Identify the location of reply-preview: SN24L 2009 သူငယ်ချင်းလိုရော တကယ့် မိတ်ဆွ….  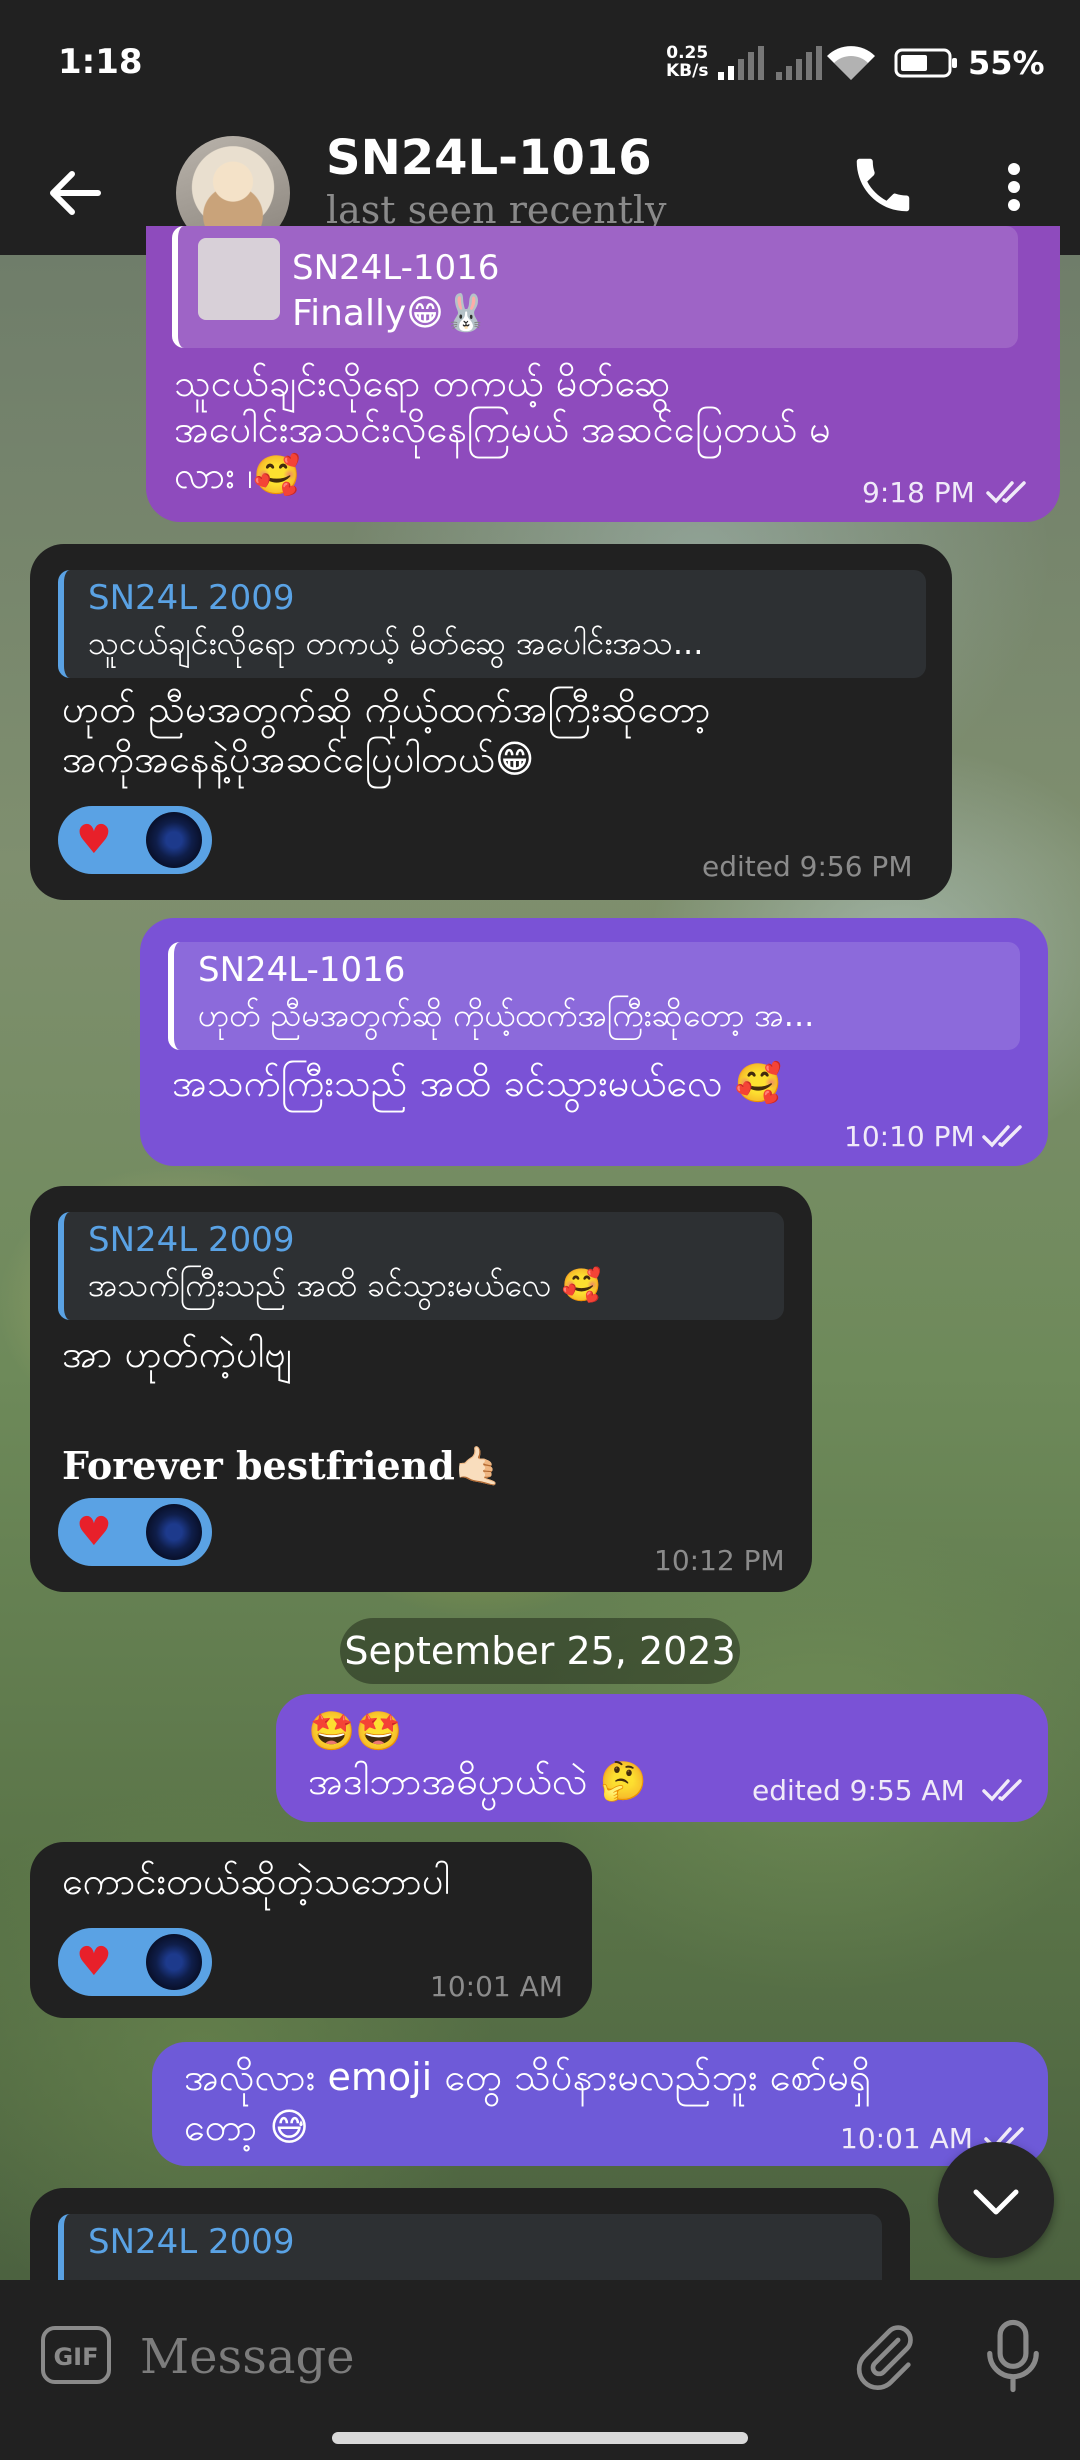
(492, 624).